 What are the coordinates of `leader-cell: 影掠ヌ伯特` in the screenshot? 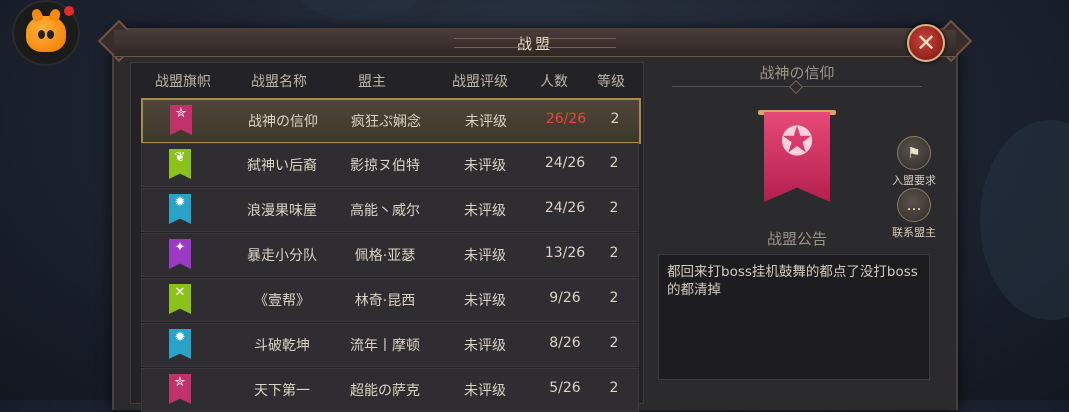 It's located at (385, 166).